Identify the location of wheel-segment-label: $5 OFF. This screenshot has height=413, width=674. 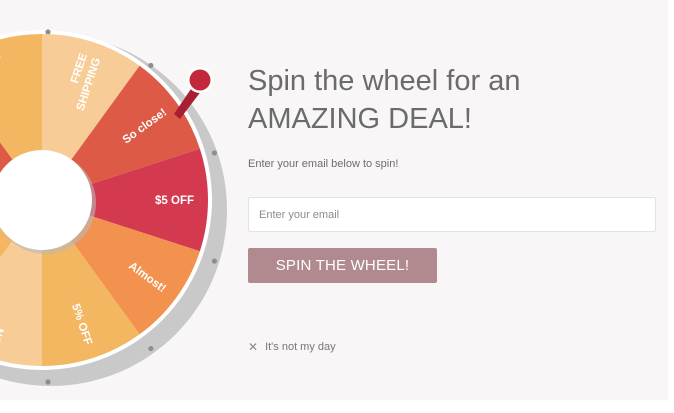
(174, 201).